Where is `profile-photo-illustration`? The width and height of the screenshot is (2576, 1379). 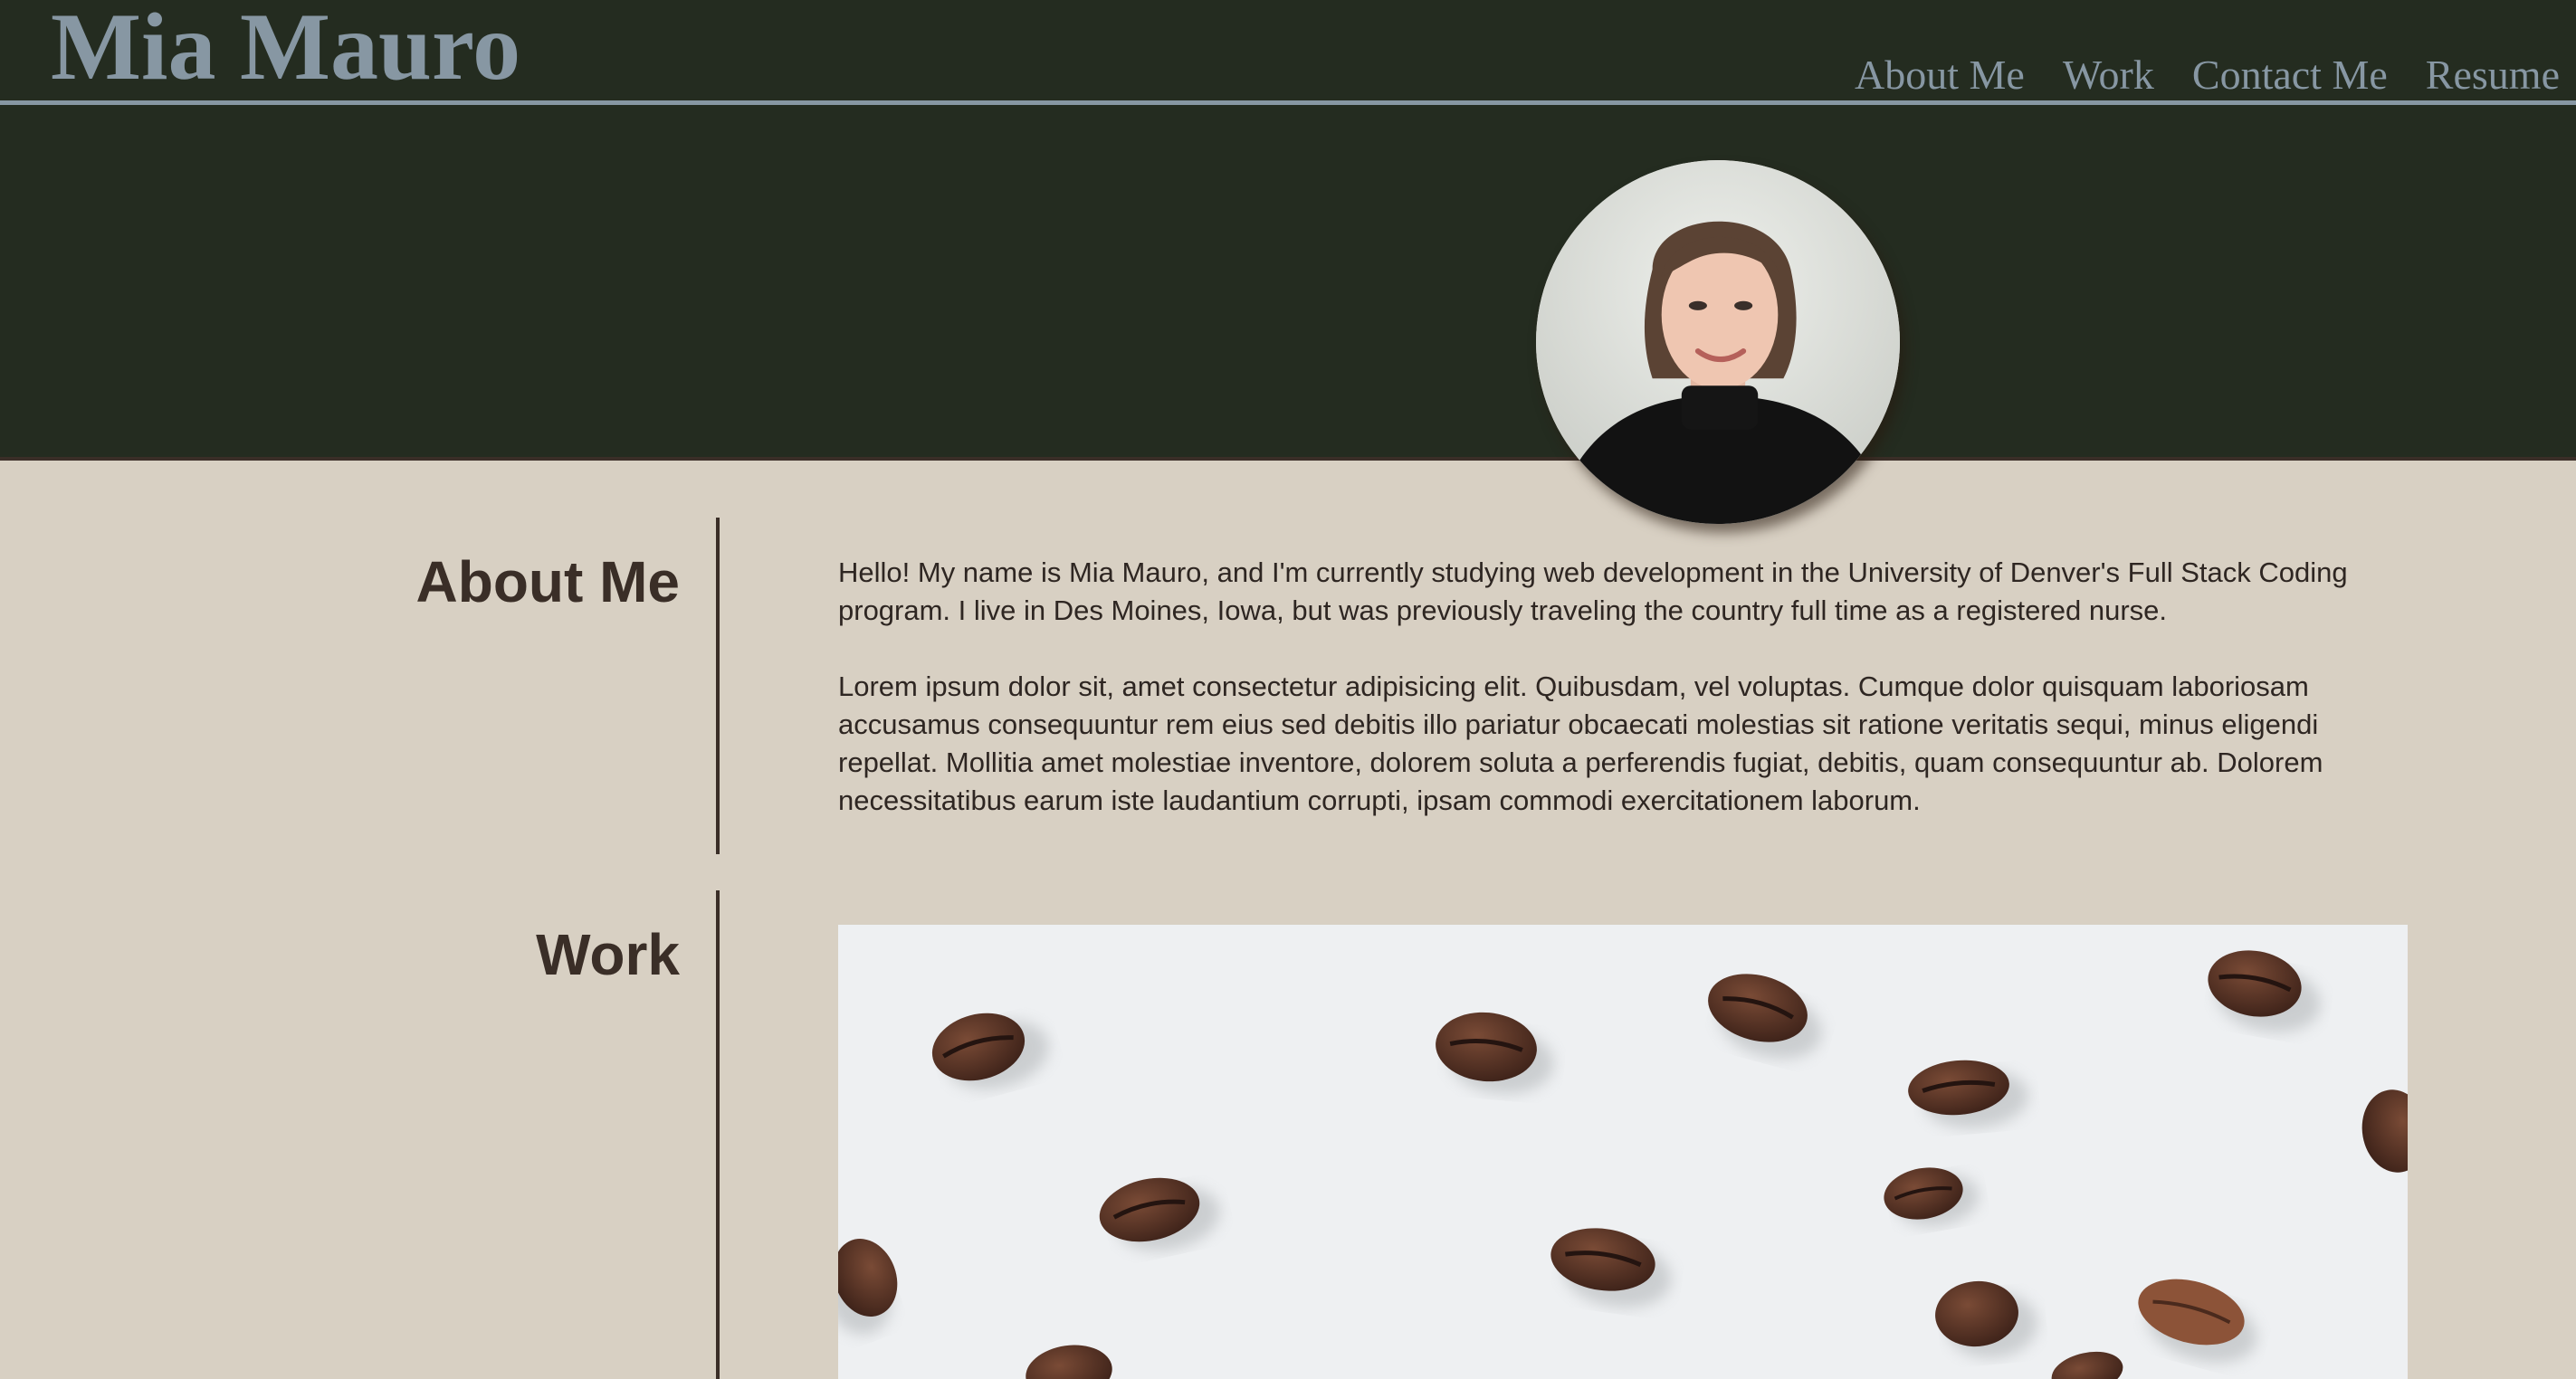 profile-photo-illustration is located at coordinates (1718, 342).